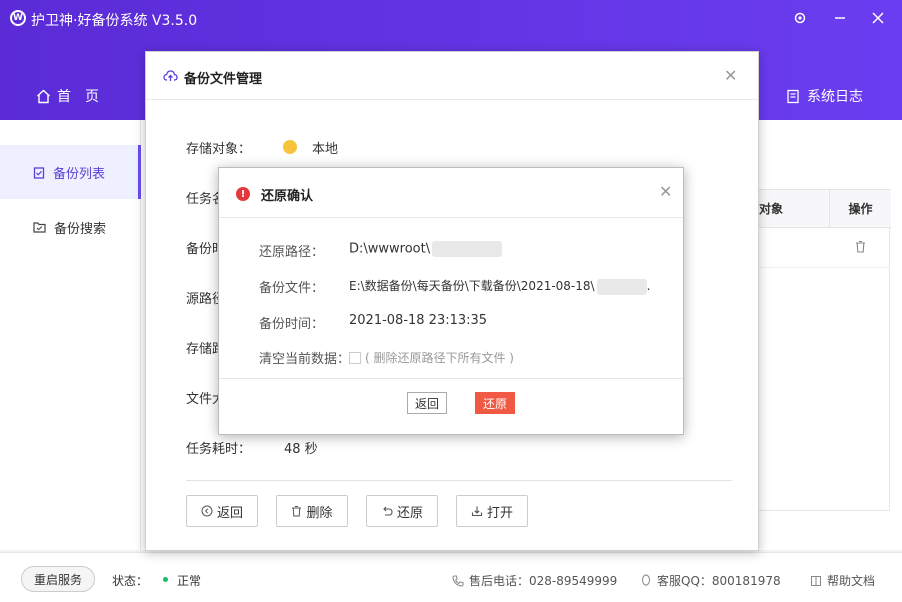 This screenshot has height=602, width=902. What do you see at coordinates (878, 18) in the screenshot?
I see `close-window-icon` at bounding box center [878, 18].